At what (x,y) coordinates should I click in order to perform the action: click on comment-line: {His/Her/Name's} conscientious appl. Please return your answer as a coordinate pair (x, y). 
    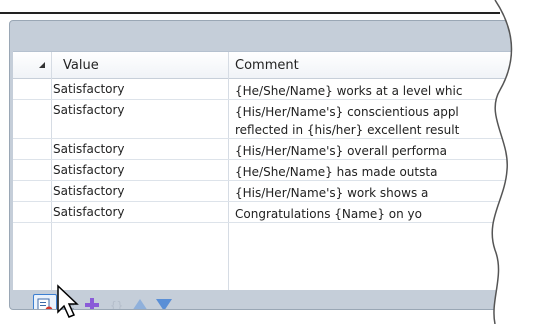
    Looking at the image, I should click on (347, 112).